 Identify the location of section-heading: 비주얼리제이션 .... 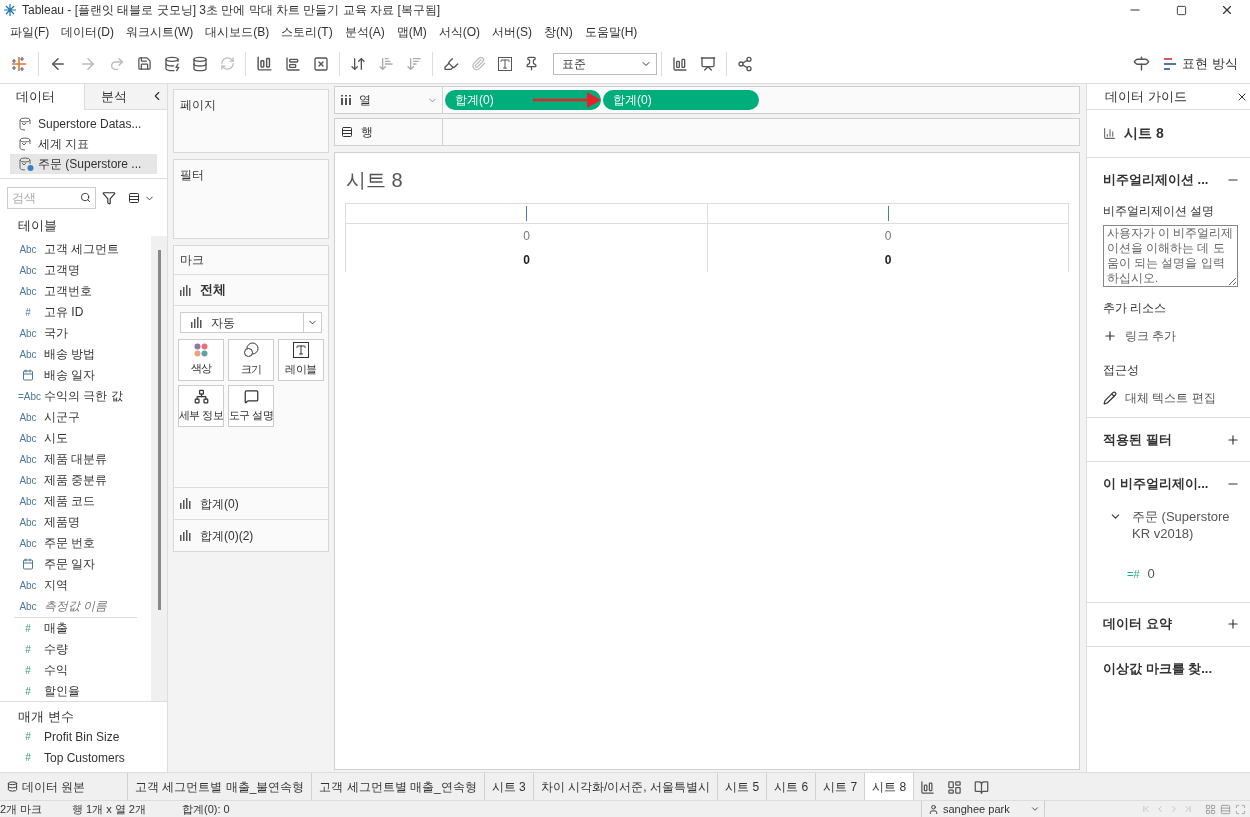
(1156, 180).